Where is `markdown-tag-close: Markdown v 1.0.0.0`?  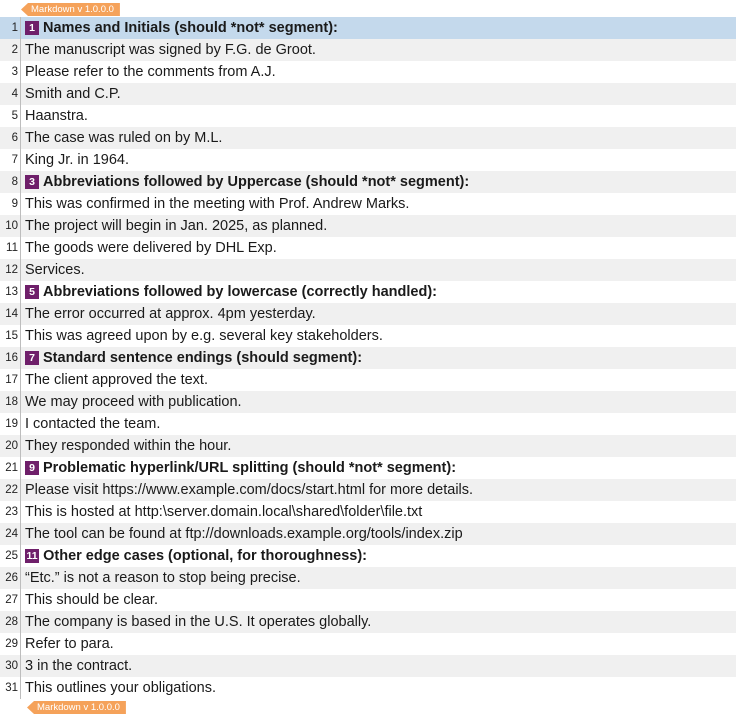
markdown-tag-close: Markdown v 1.0.0.0 is located at coordinates (76, 707).